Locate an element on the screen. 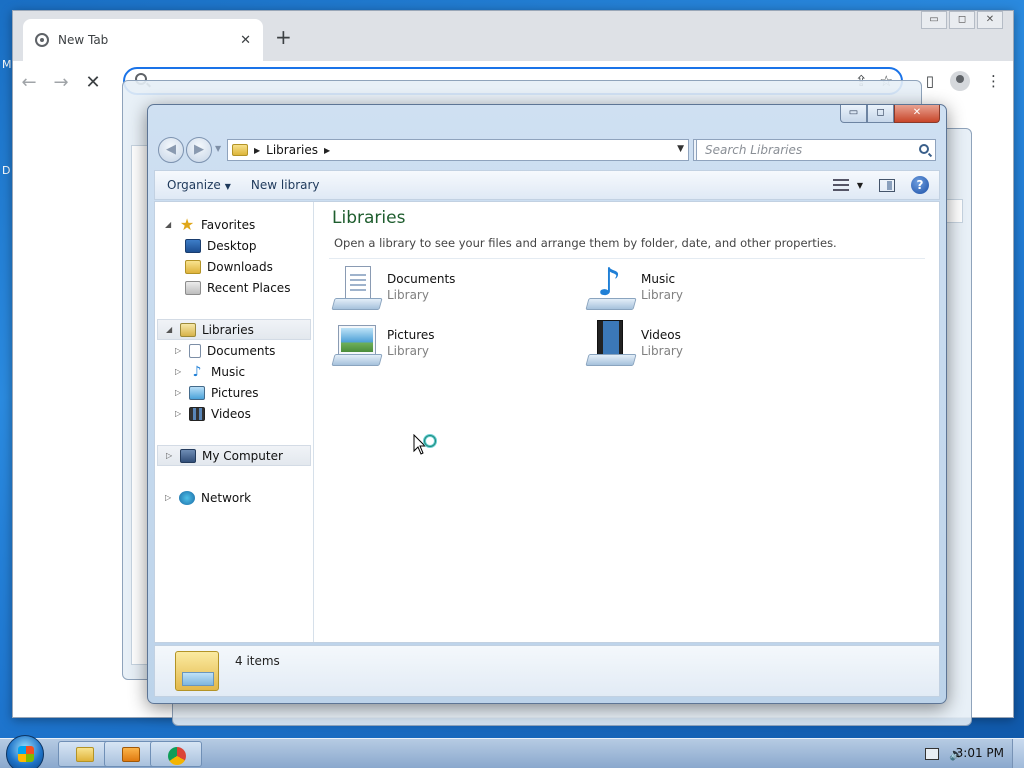  page-title: Libraries is located at coordinates (369, 218).